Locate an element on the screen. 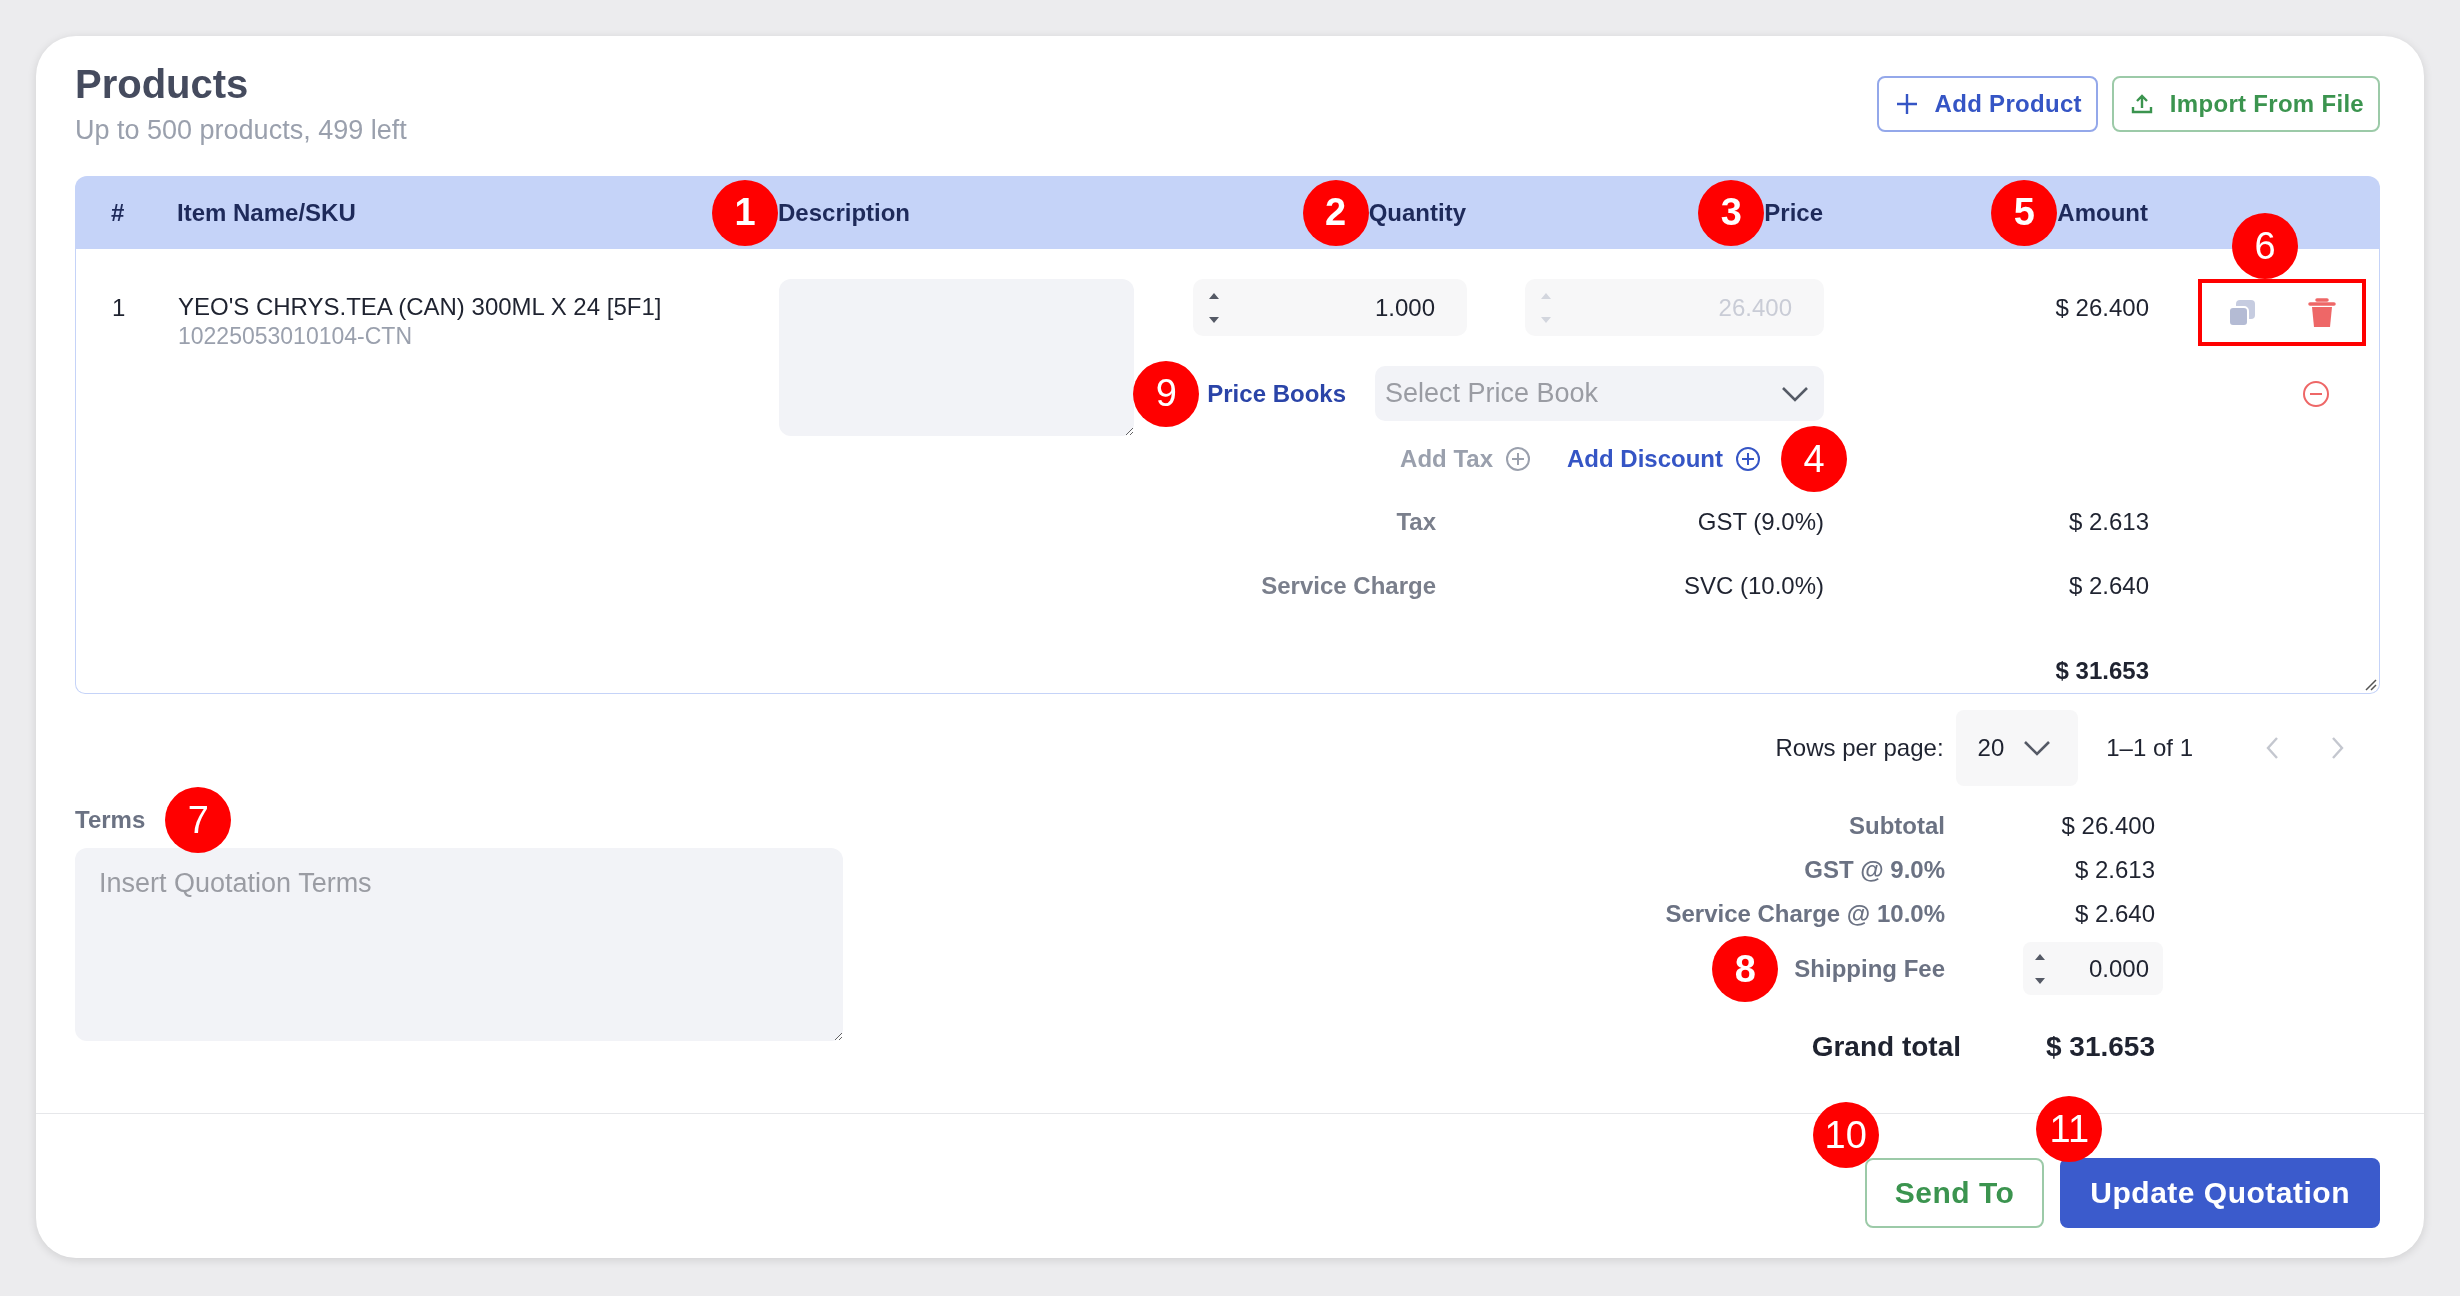 The image size is (2460, 1296). line-total: $ 31.653 is located at coordinates (2102, 671).